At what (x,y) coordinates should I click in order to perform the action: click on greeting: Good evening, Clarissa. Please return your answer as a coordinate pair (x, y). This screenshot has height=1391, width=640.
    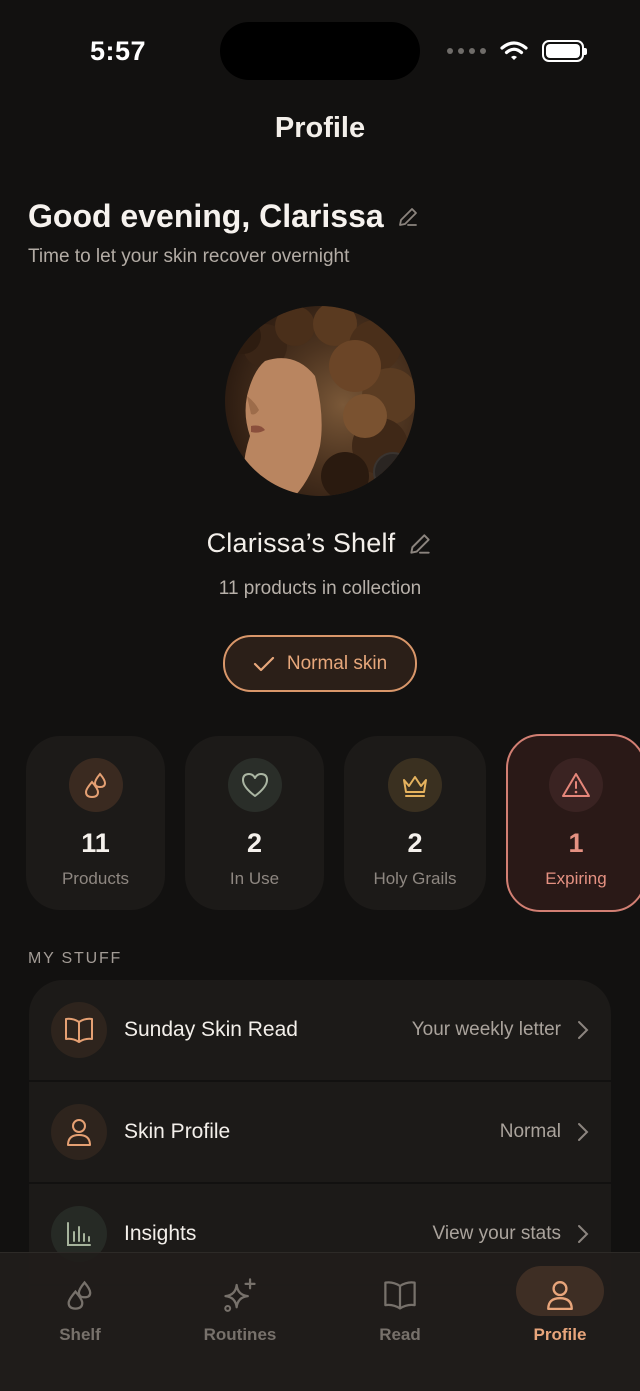
    Looking at the image, I should click on (224, 216).